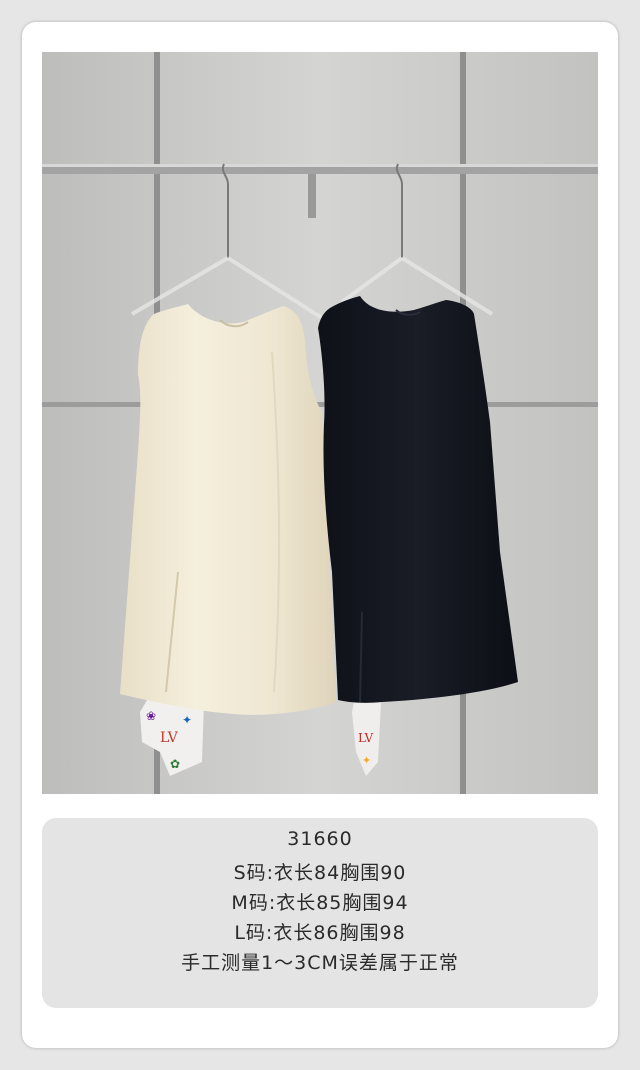 This screenshot has height=1070, width=640. I want to click on size-m-spec: M码:衣长85胸围94, so click(320, 903).